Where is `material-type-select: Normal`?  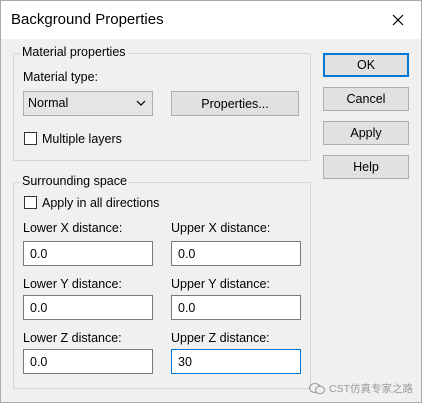 material-type-select: Normal is located at coordinates (88, 103).